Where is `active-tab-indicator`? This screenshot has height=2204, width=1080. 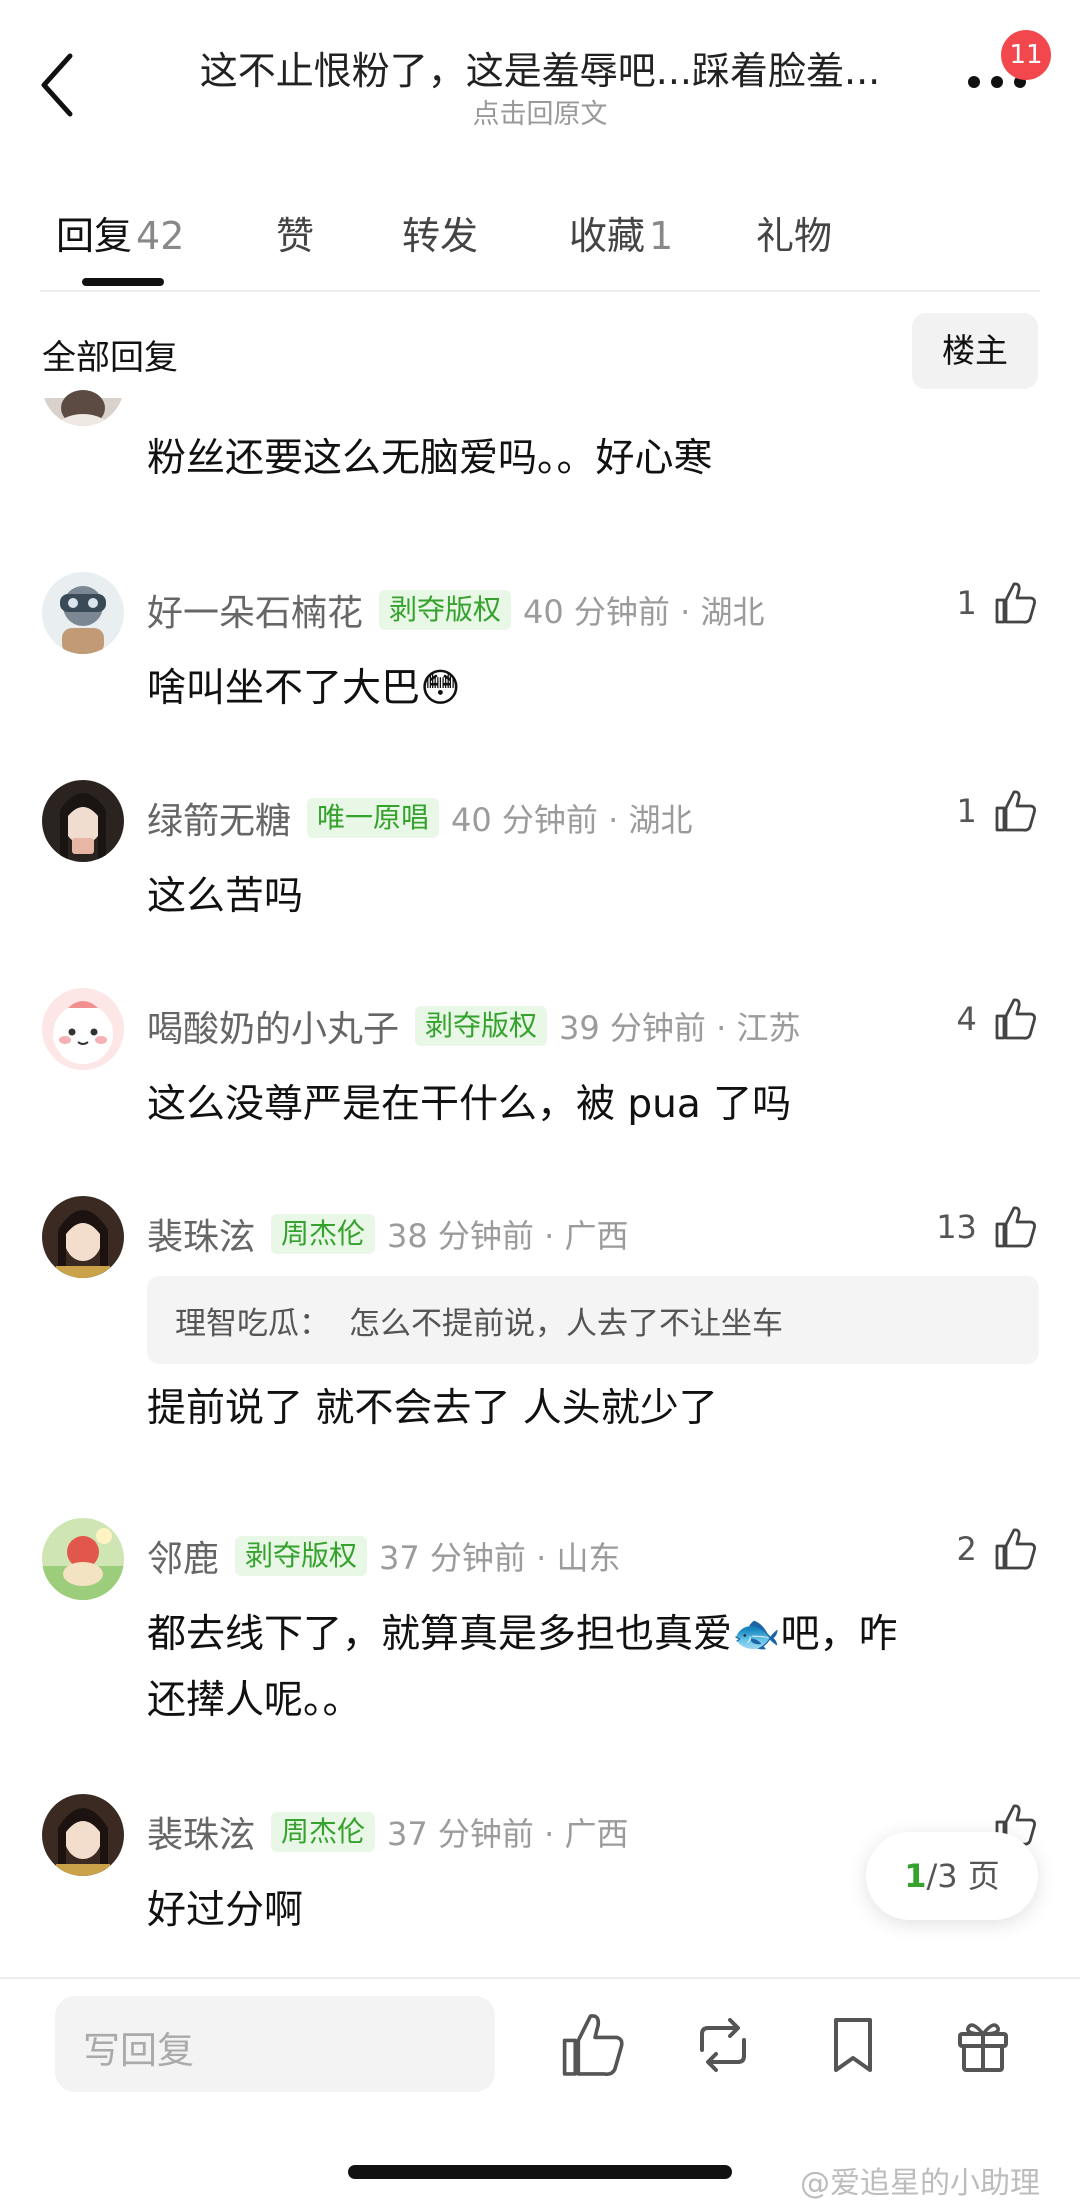
active-tab-indicator is located at coordinates (123, 282).